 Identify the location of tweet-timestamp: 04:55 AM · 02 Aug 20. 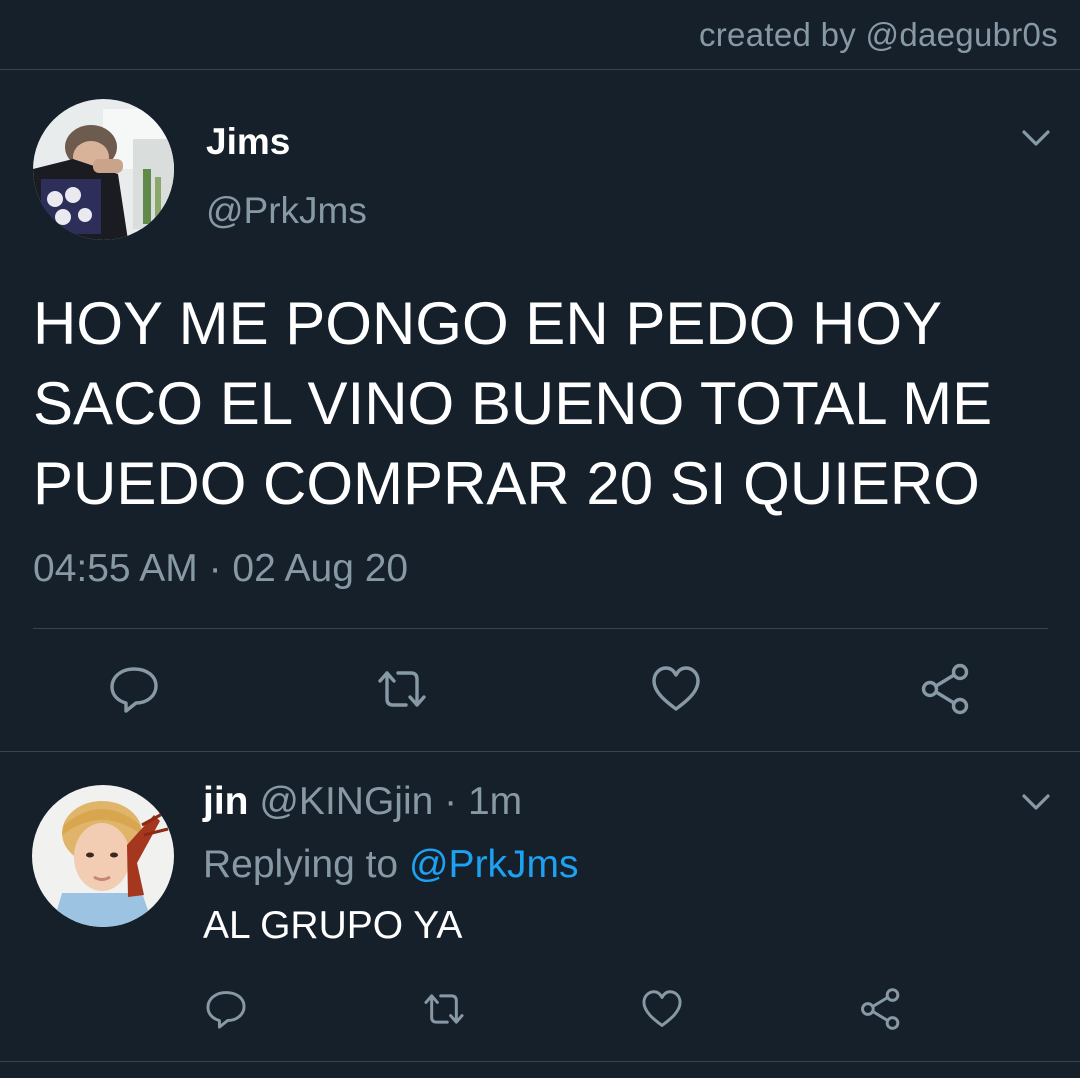
(220, 569).